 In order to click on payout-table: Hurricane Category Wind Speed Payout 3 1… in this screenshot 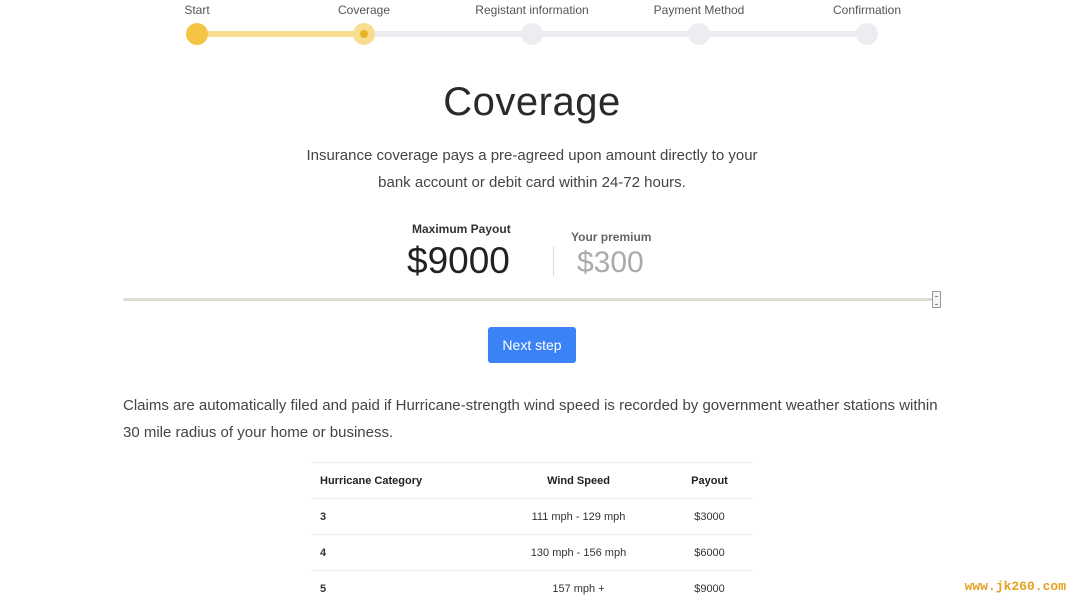, I will do `click(532, 534)`.